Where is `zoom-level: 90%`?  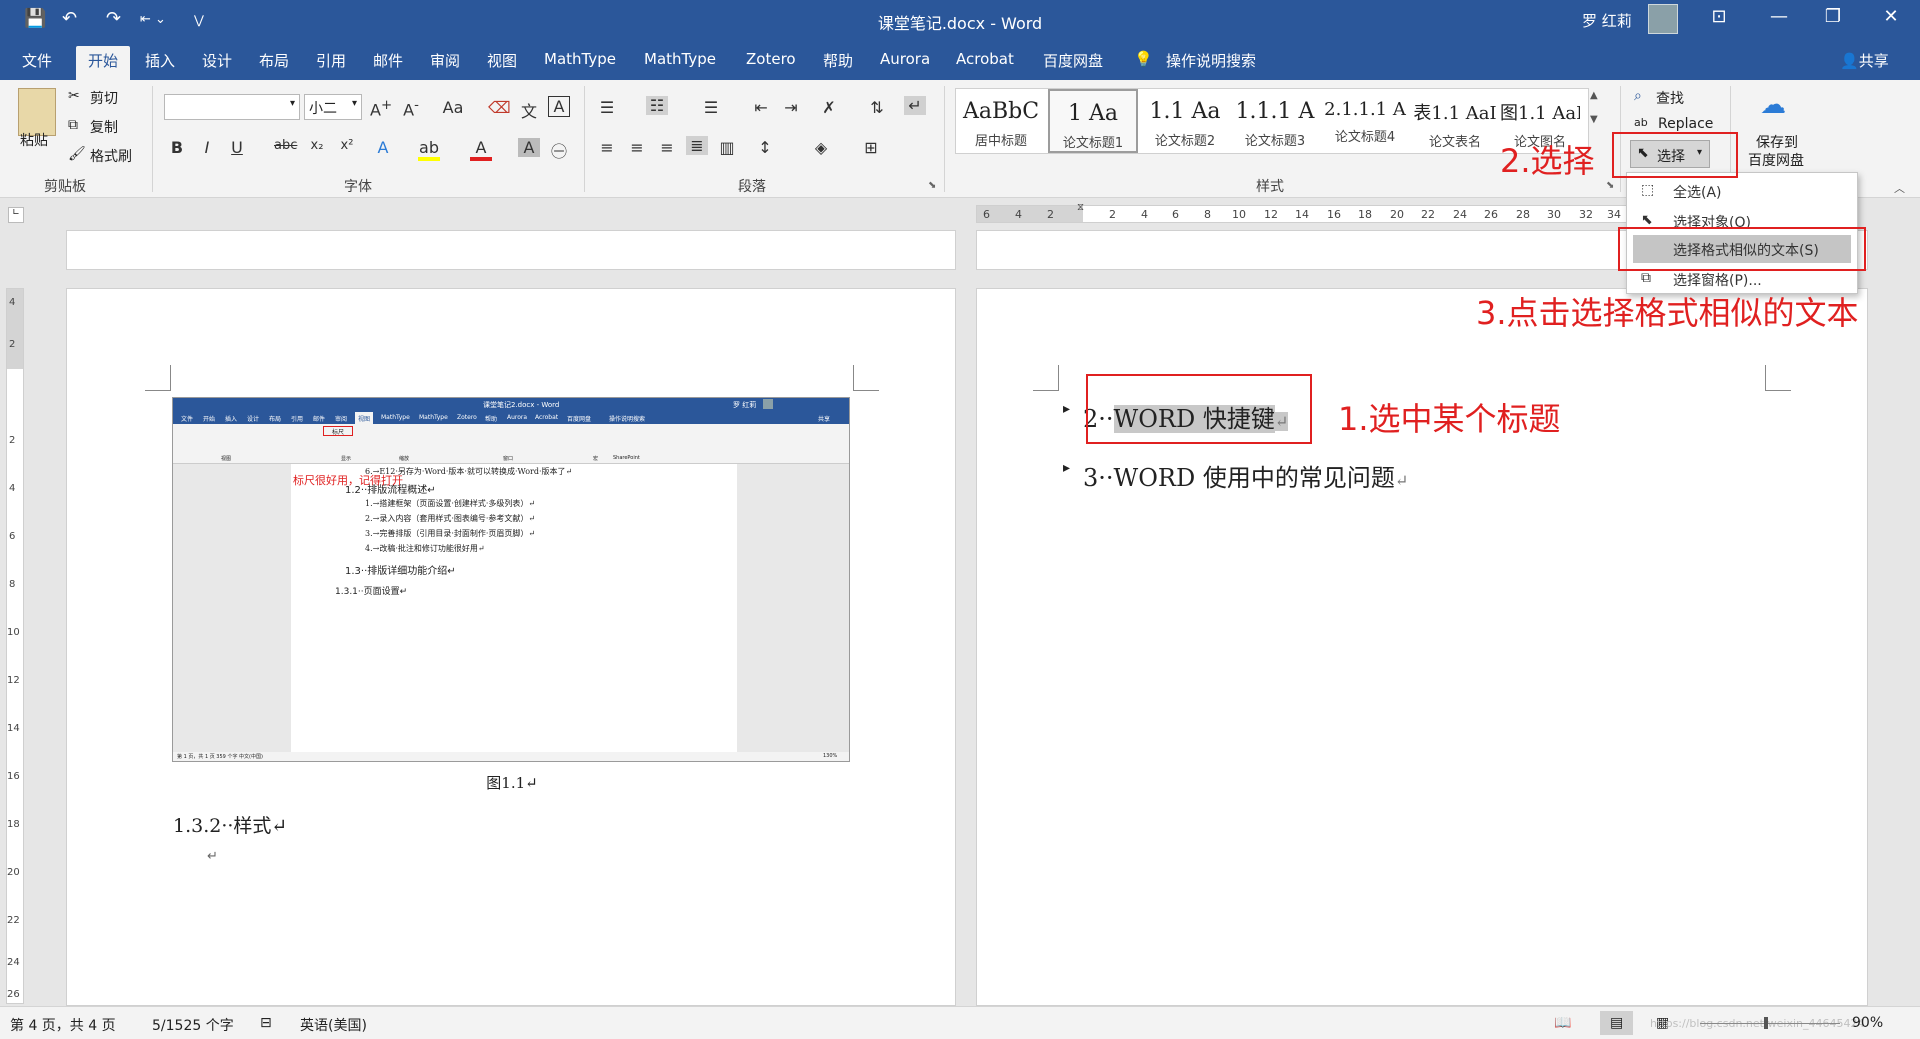 zoom-level: 90% is located at coordinates (1867, 1023).